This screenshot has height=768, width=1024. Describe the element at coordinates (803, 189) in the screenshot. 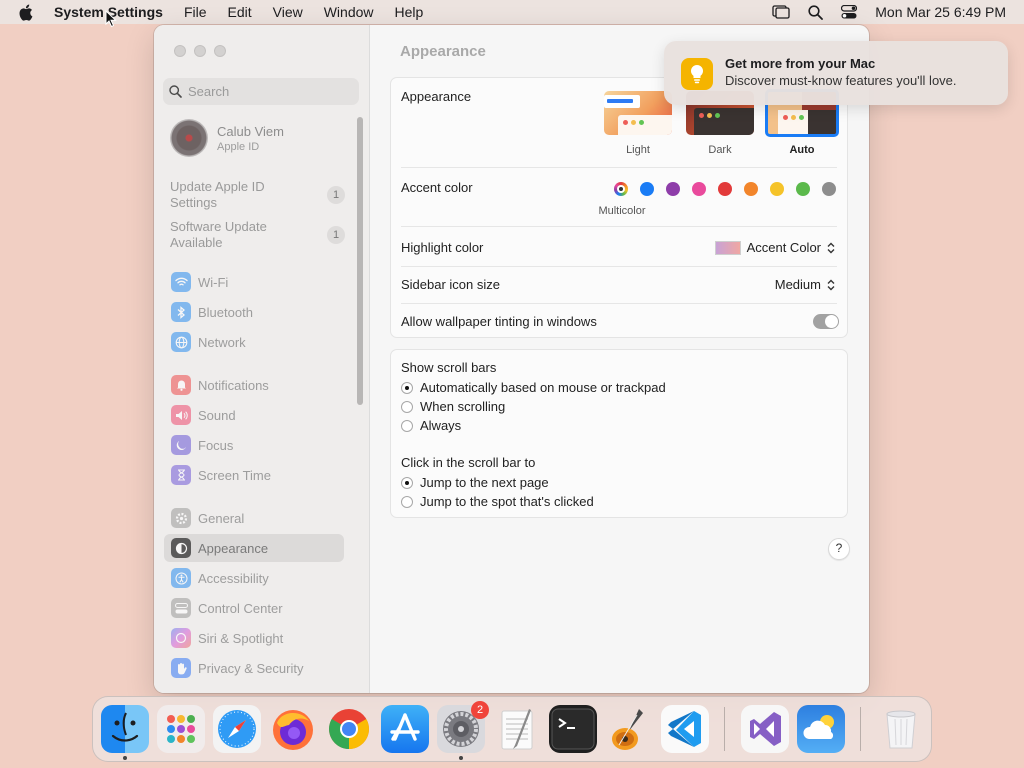

I see `accent-swatch-green` at that location.